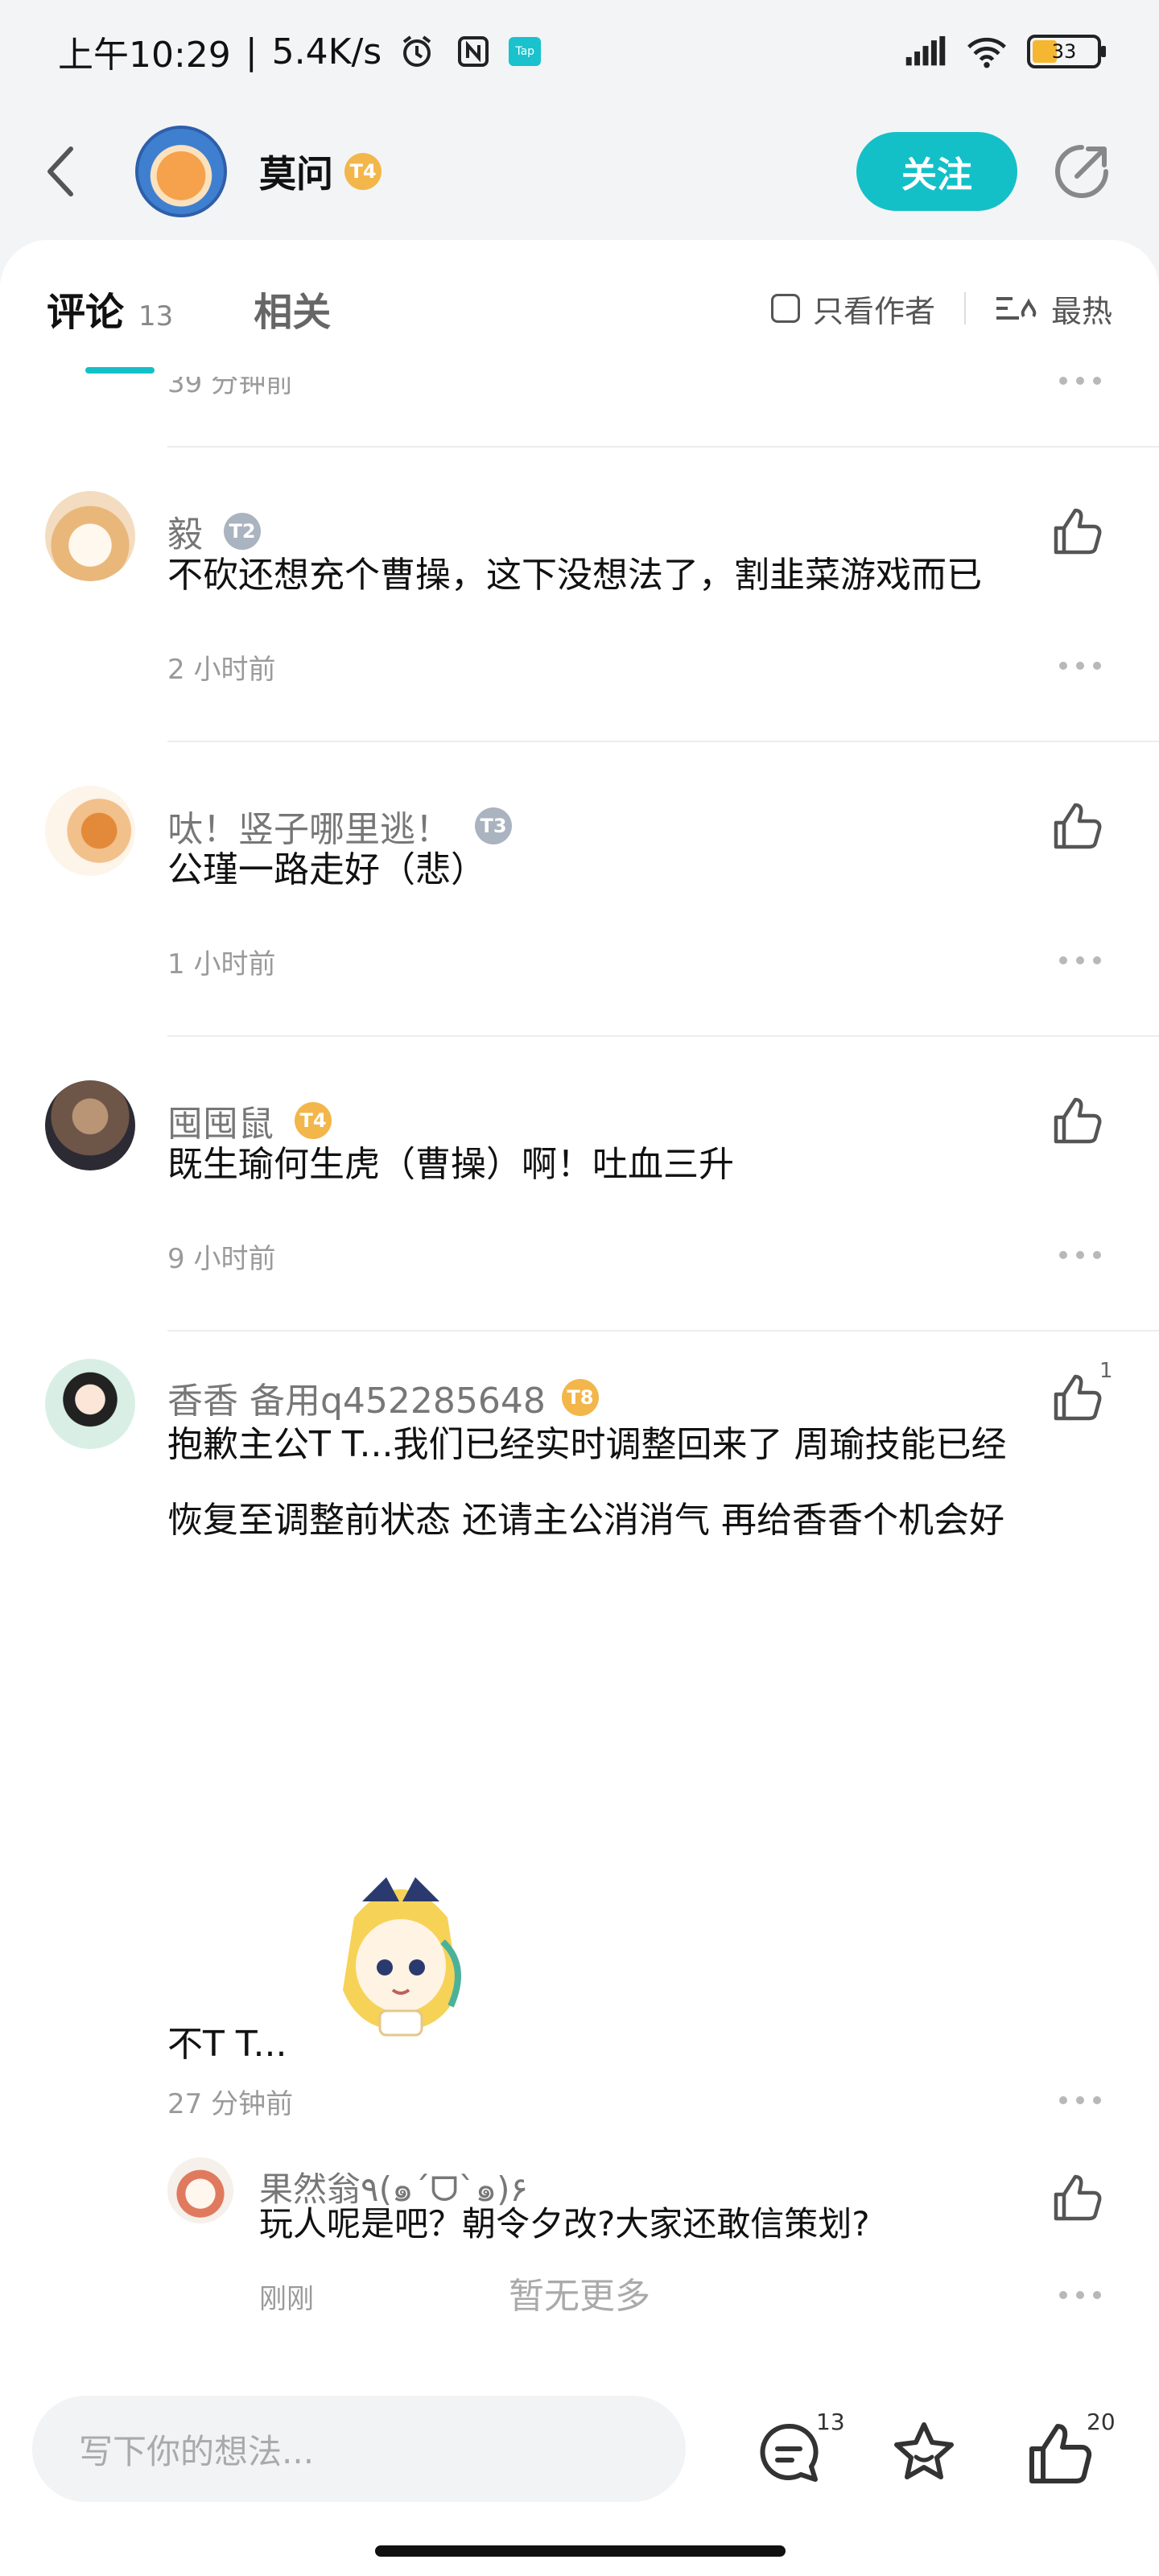 Image resolution: width=1159 pixels, height=2576 pixels. I want to click on profile-header: 莫问 T4 关注, so click(579, 171).